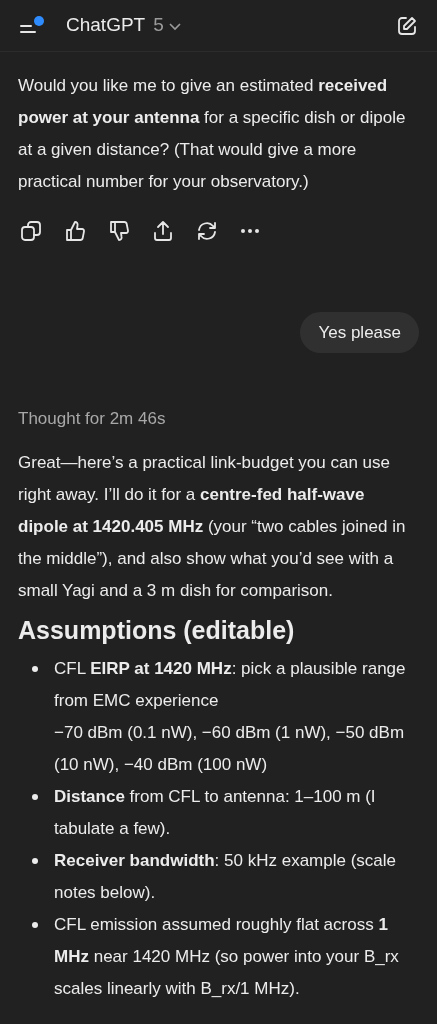  Describe the element at coordinates (230, 717) in the screenshot. I see `bullet-text: CFL EIRP at 1420 MHz: pick a plausible range from EMC experience −70 dBm (0.1 nW), −60 dBm (1 nW), −50 dBm (10 nW), −40 dBm (100 nW)` at that location.